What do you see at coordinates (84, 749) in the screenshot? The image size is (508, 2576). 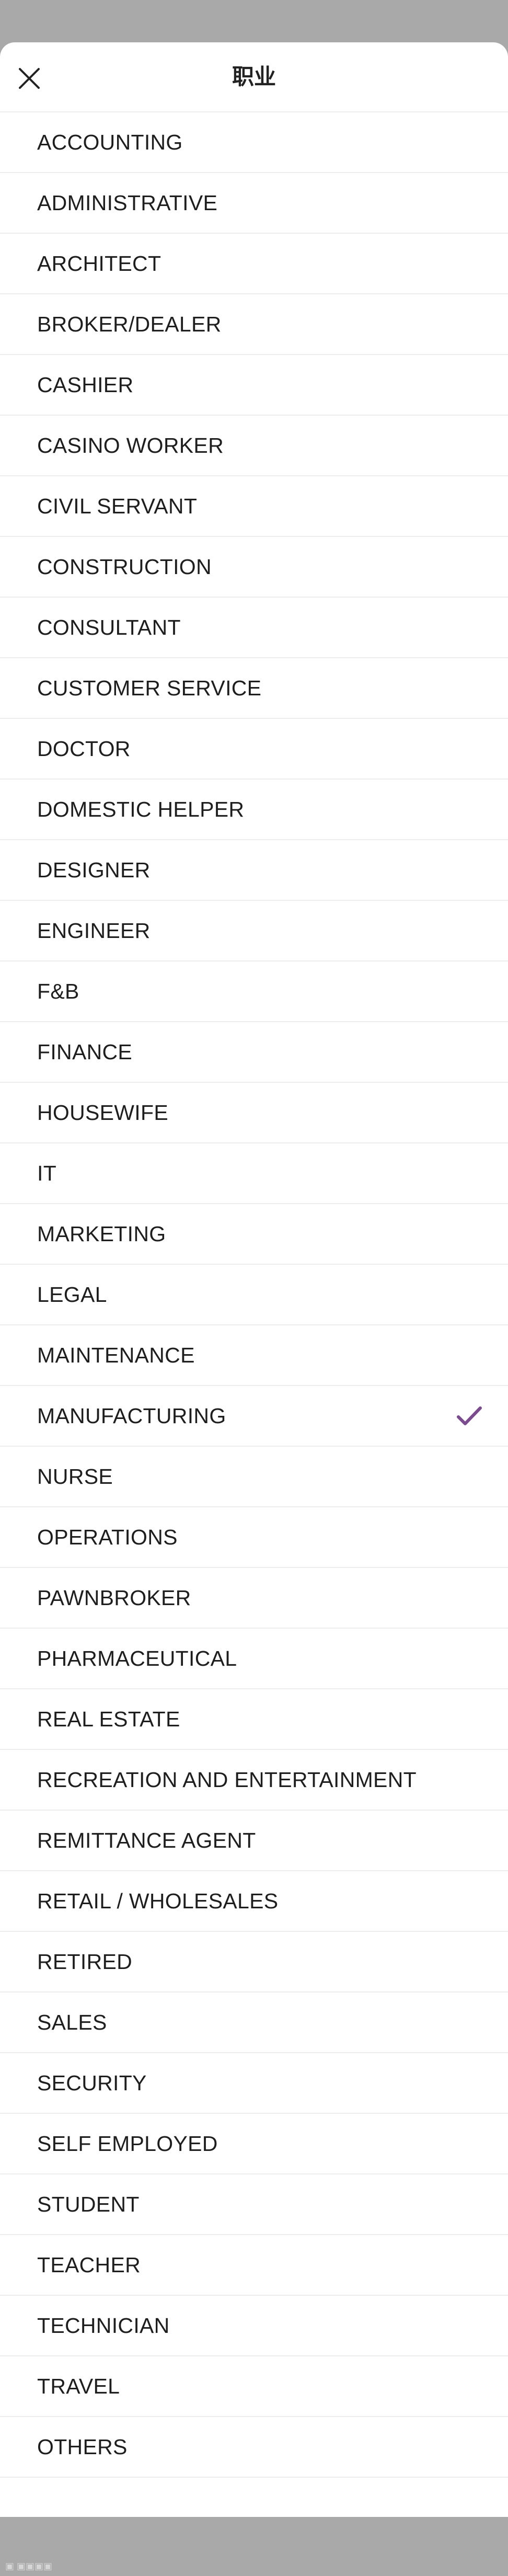 I see `occupation-option-label: DOCTOR` at bounding box center [84, 749].